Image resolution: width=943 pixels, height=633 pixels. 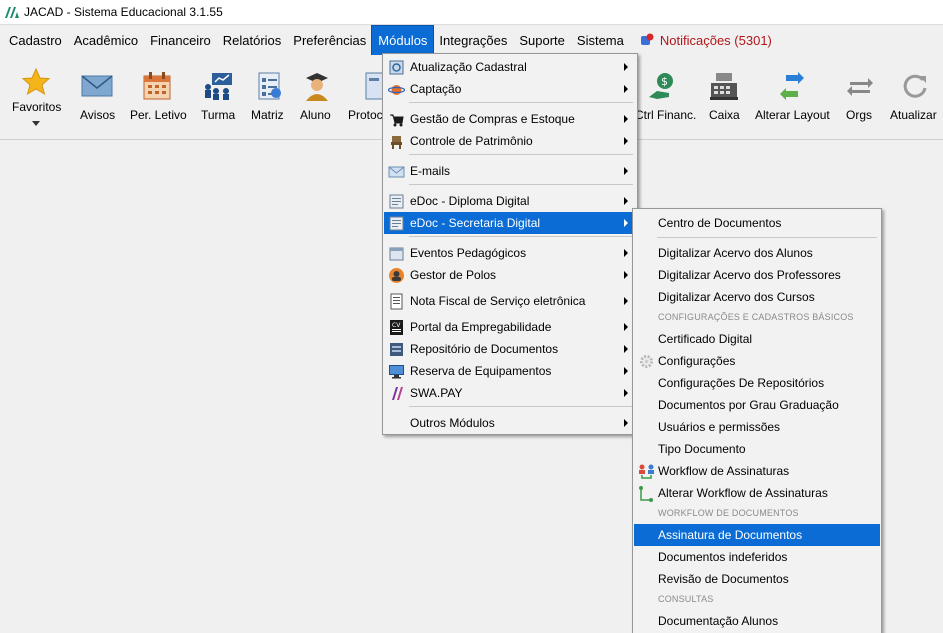 What do you see at coordinates (757, 361) in the screenshot?
I see `submenu-configuracoes: Configurações` at bounding box center [757, 361].